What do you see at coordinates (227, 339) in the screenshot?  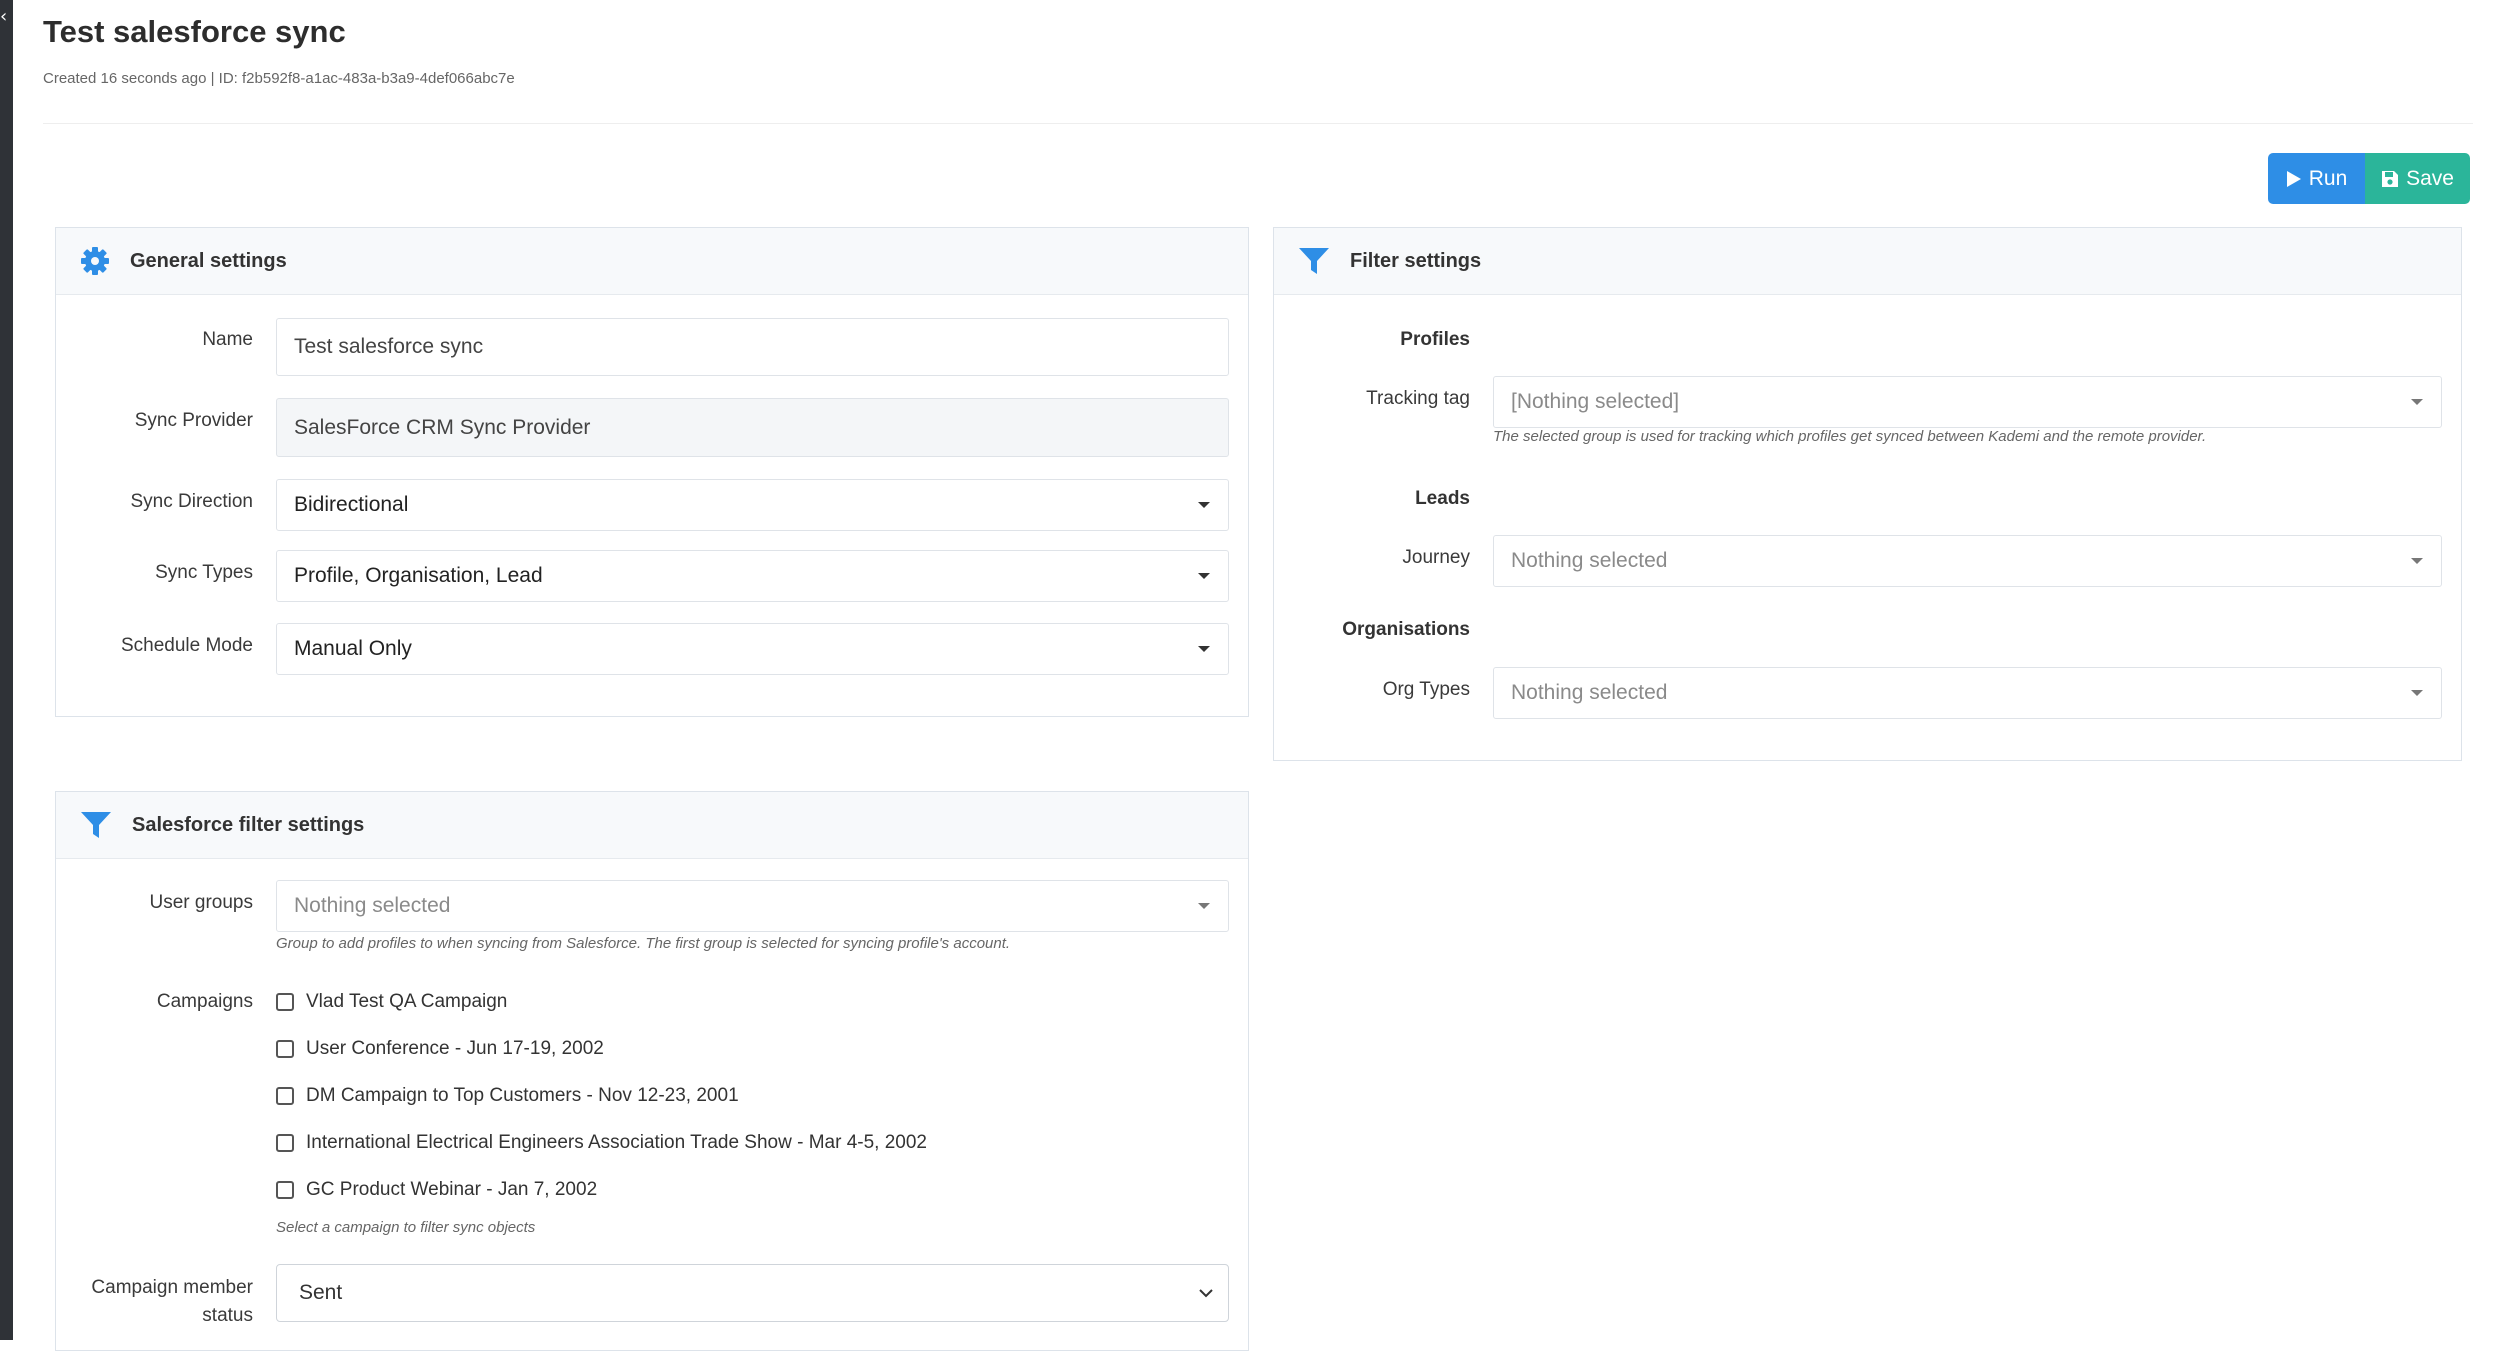 I see `name-label: Name` at bounding box center [227, 339].